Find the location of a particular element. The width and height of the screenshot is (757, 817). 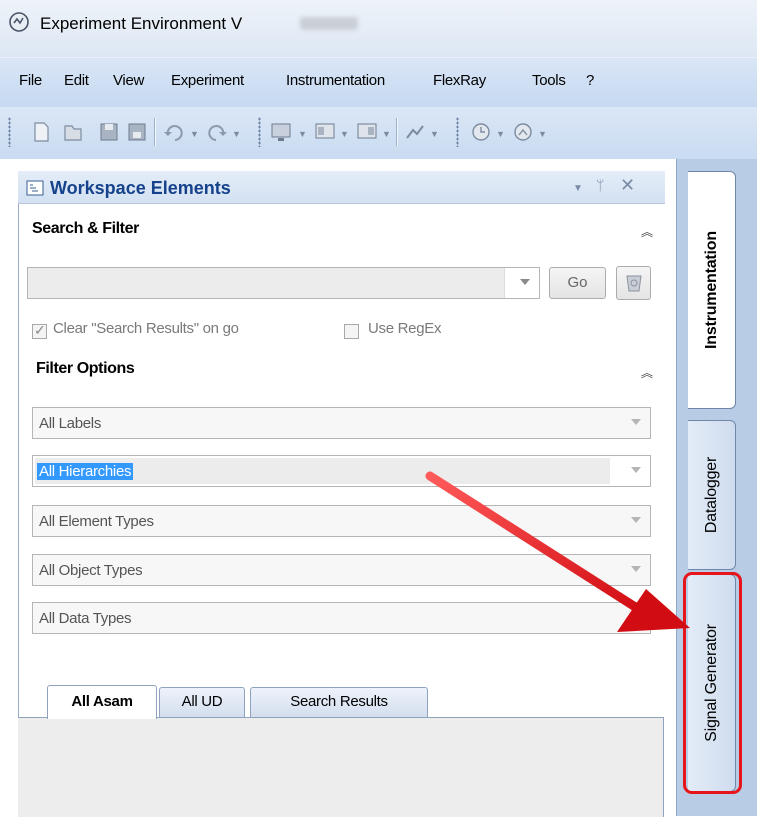

close-icon: ✕ is located at coordinates (627, 185).